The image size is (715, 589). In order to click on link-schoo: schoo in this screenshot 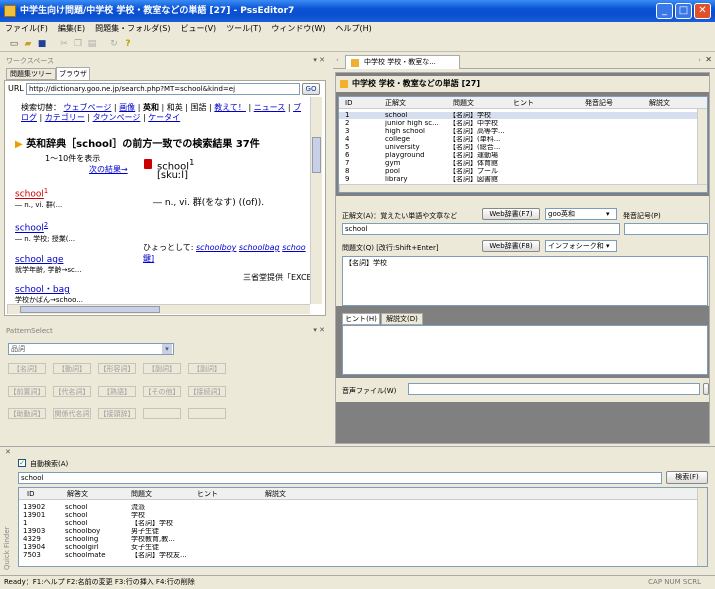, I will do `click(293, 247)`.